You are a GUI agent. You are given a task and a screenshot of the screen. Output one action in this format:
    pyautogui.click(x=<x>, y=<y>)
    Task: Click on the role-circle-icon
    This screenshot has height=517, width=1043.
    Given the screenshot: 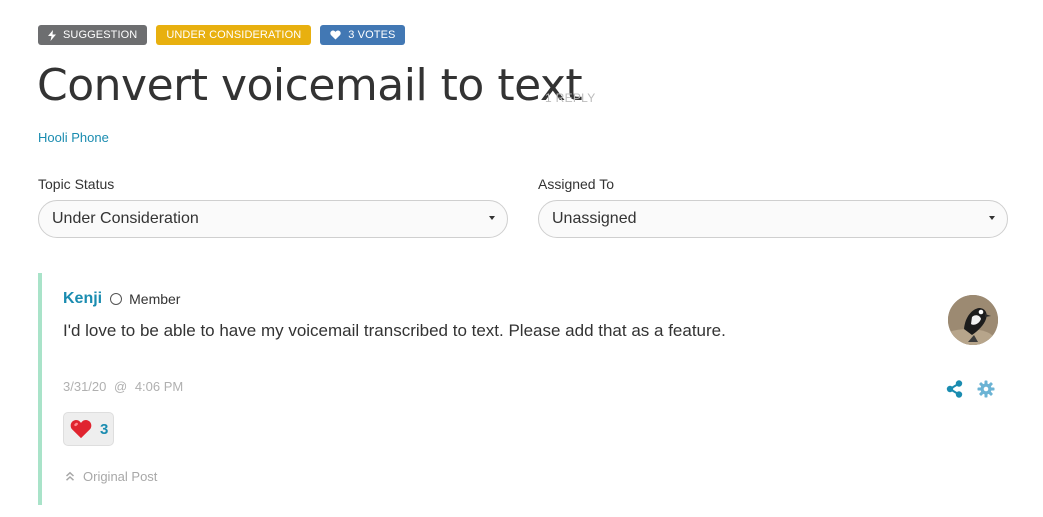 What is the action you would take?
    pyautogui.click(x=116, y=299)
    